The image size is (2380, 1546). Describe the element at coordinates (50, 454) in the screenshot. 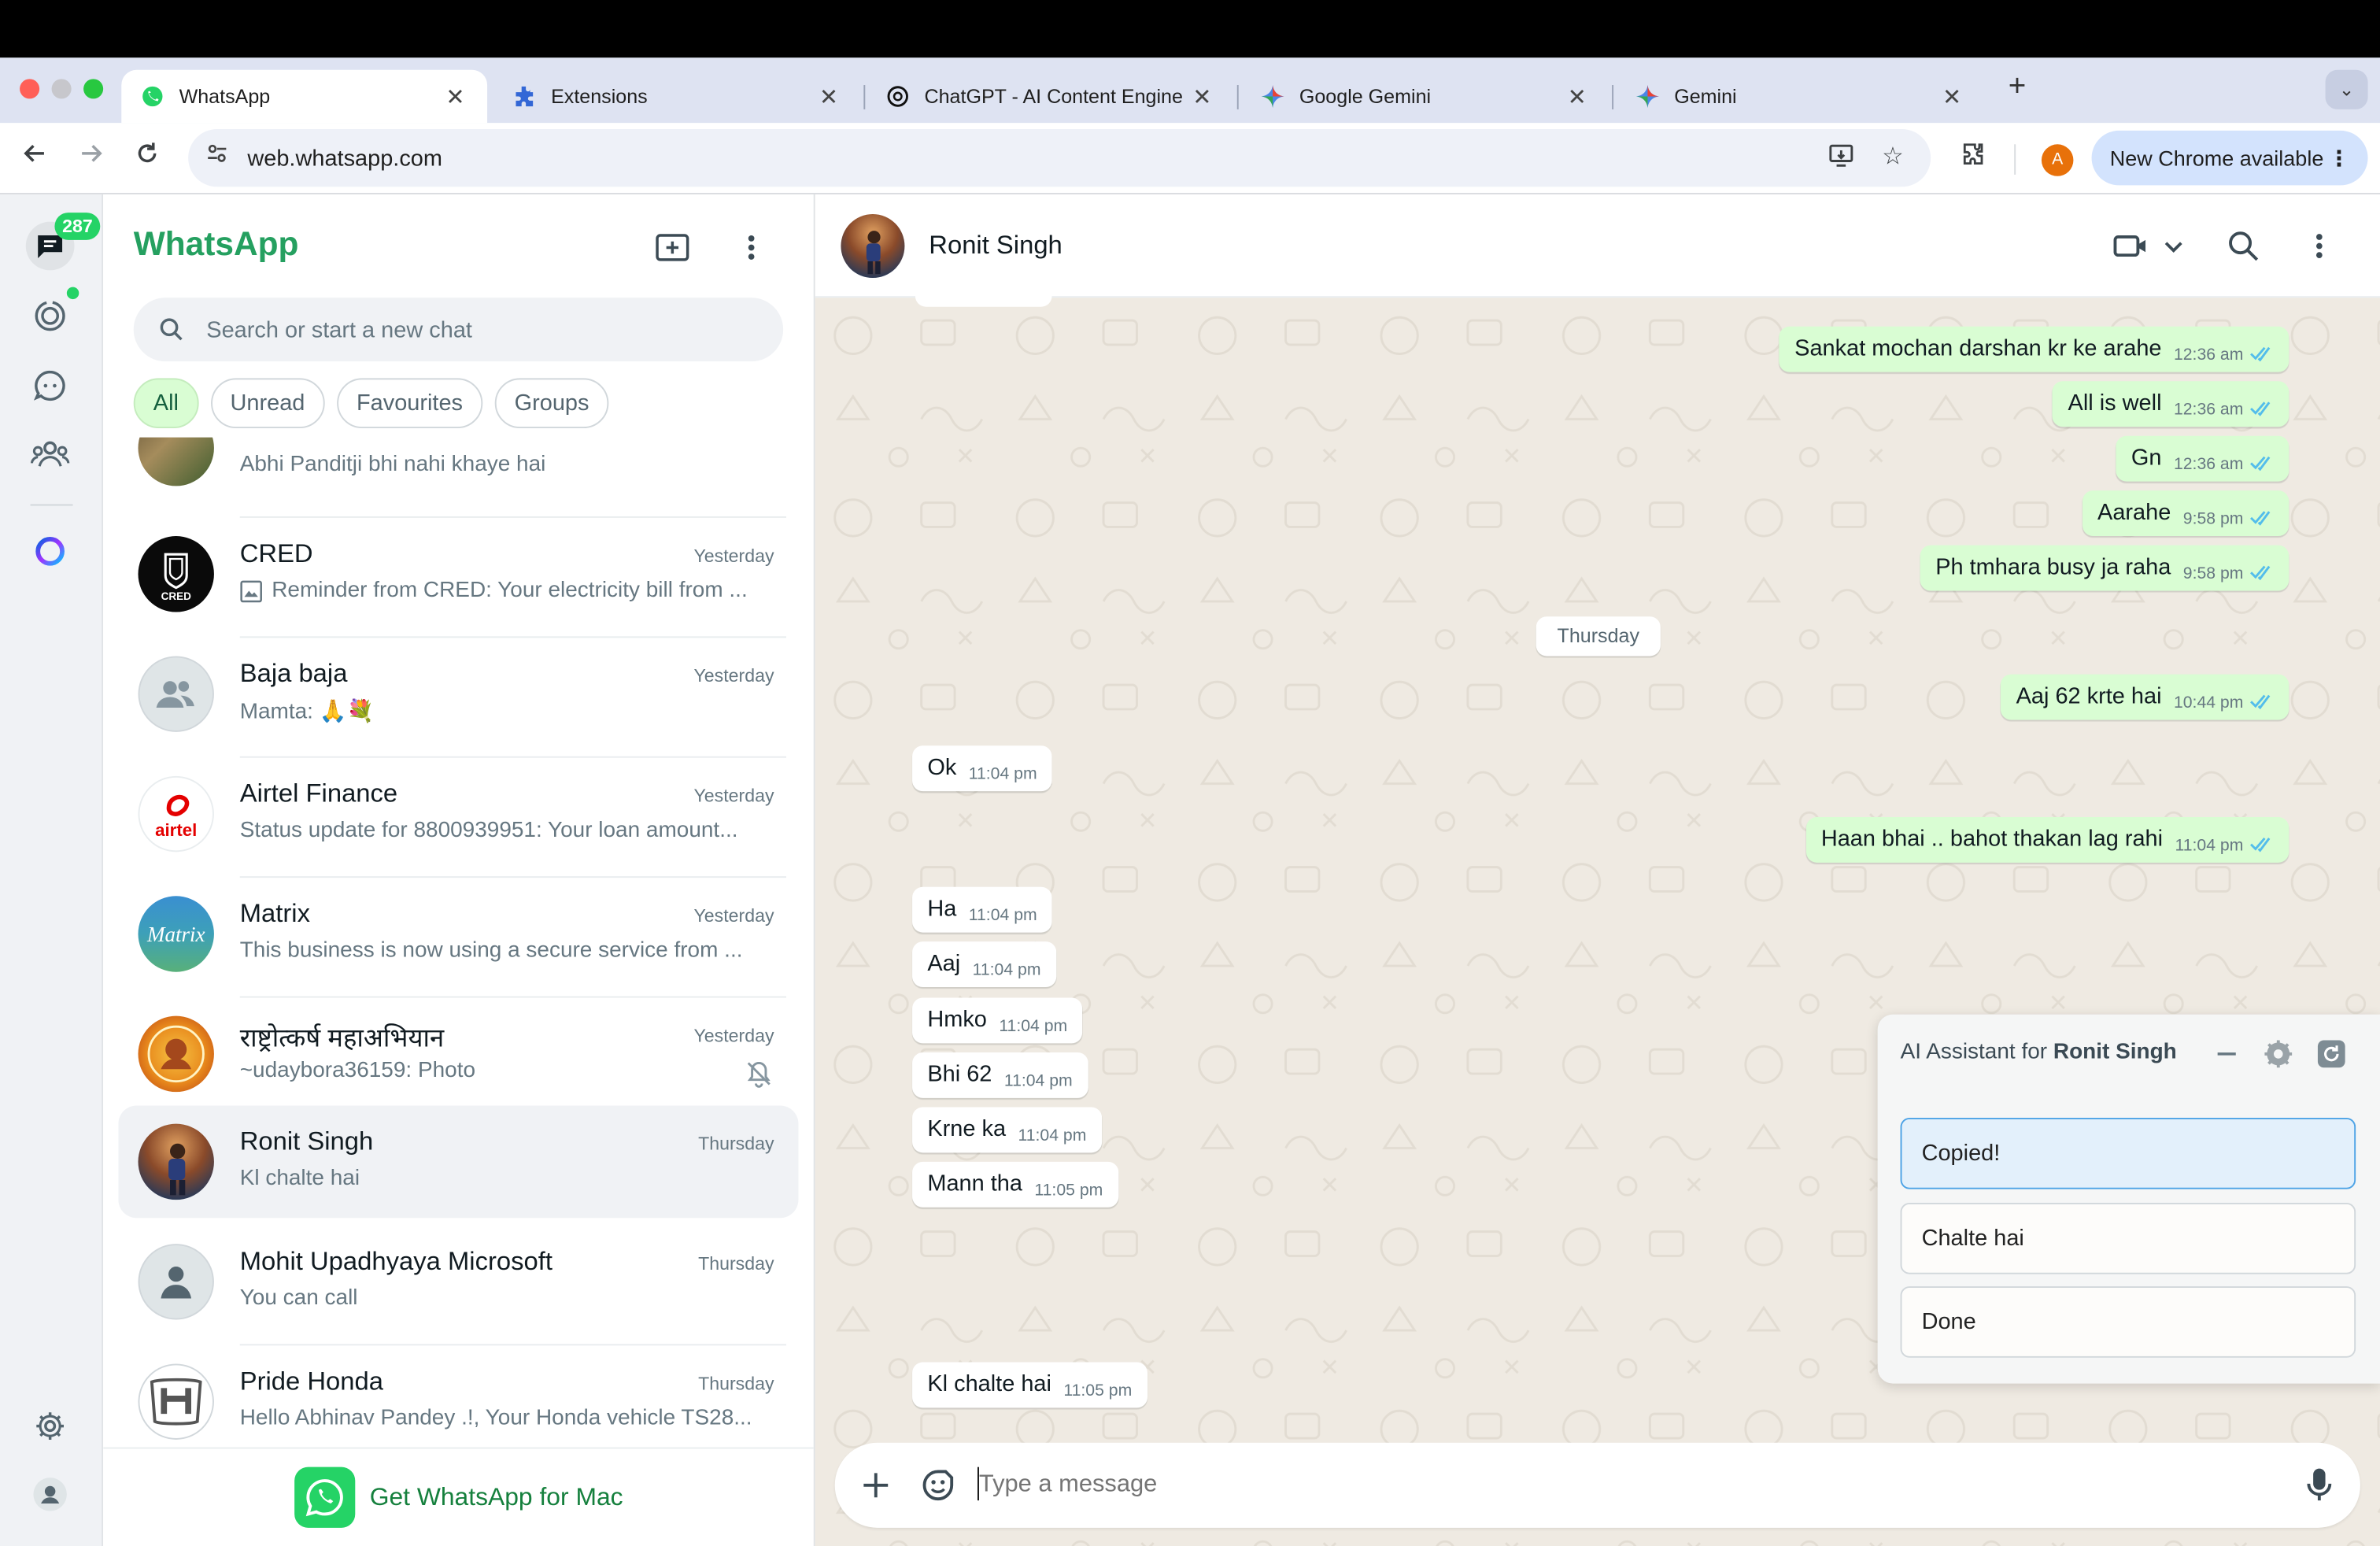

I see `communities-icon` at that location.